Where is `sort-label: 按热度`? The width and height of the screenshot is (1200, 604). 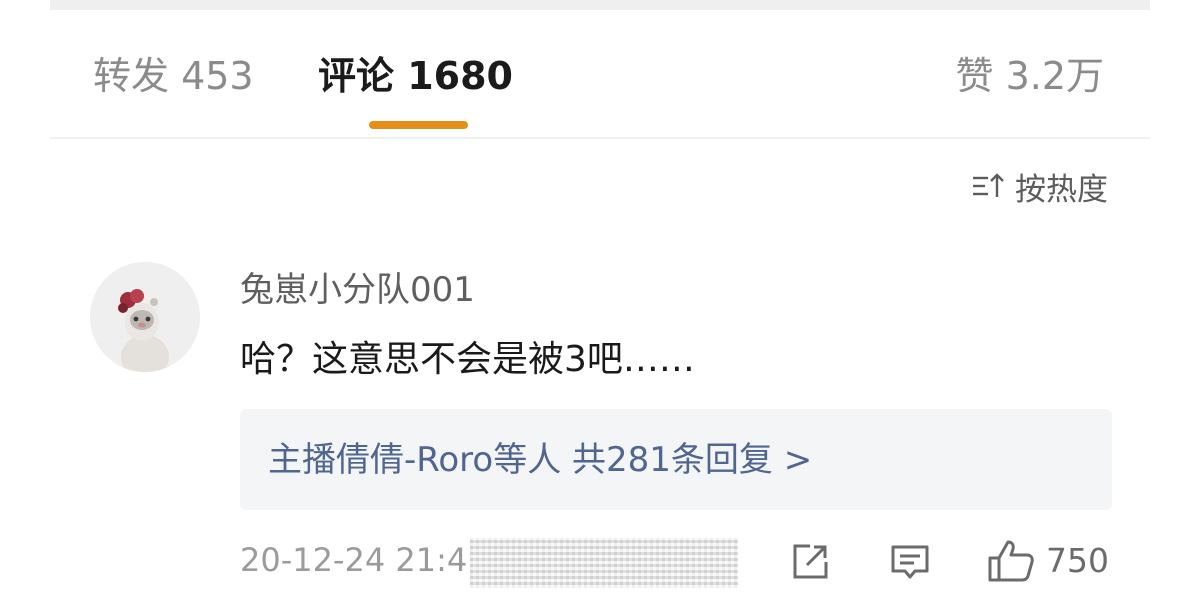 sort-label: 按热度 is located at coordinates (1061, 189).